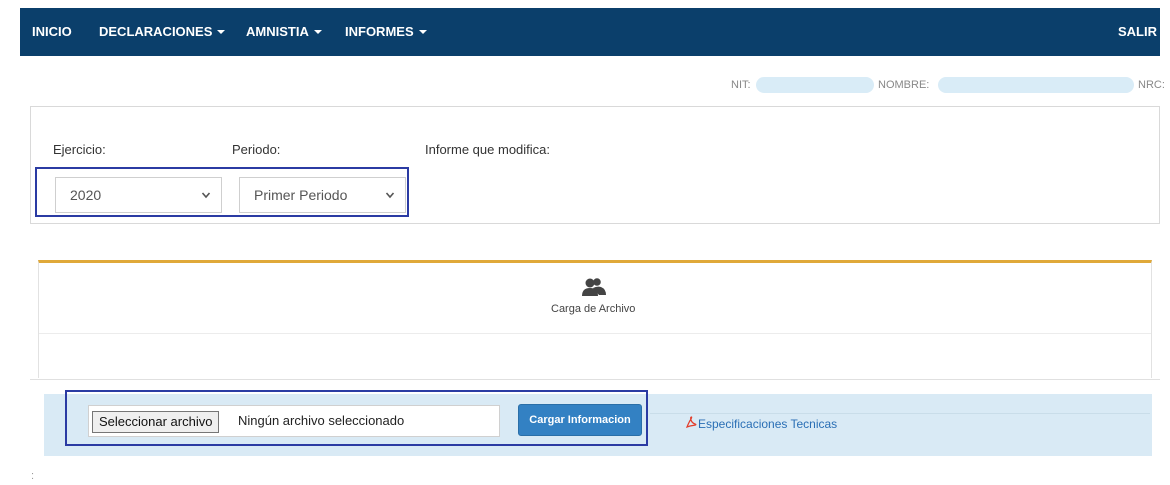 This screenshot has height=485, width=1170. I want to click on highlight-box-filters, so click(222, 192).